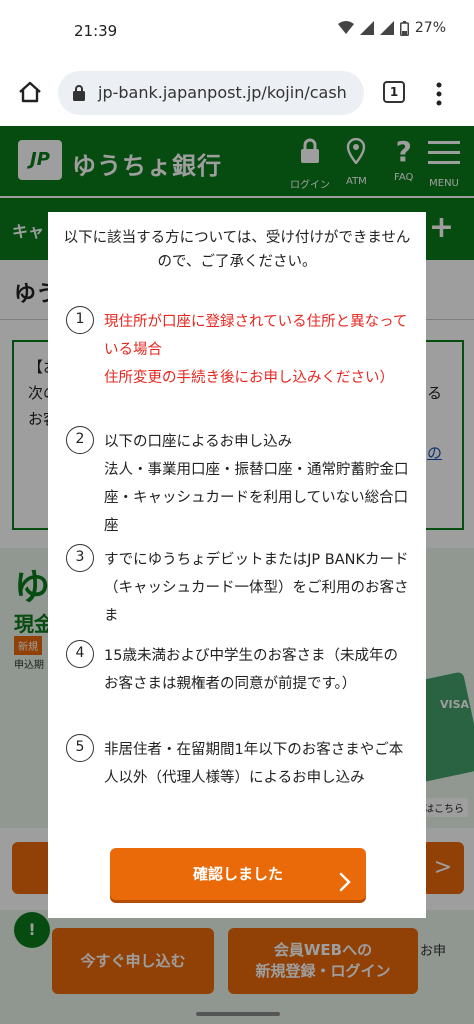 The image size is (474, 1024). Describe the element at coordinates (79, 95) in the screenshot. I see `lock-icon` at that location.